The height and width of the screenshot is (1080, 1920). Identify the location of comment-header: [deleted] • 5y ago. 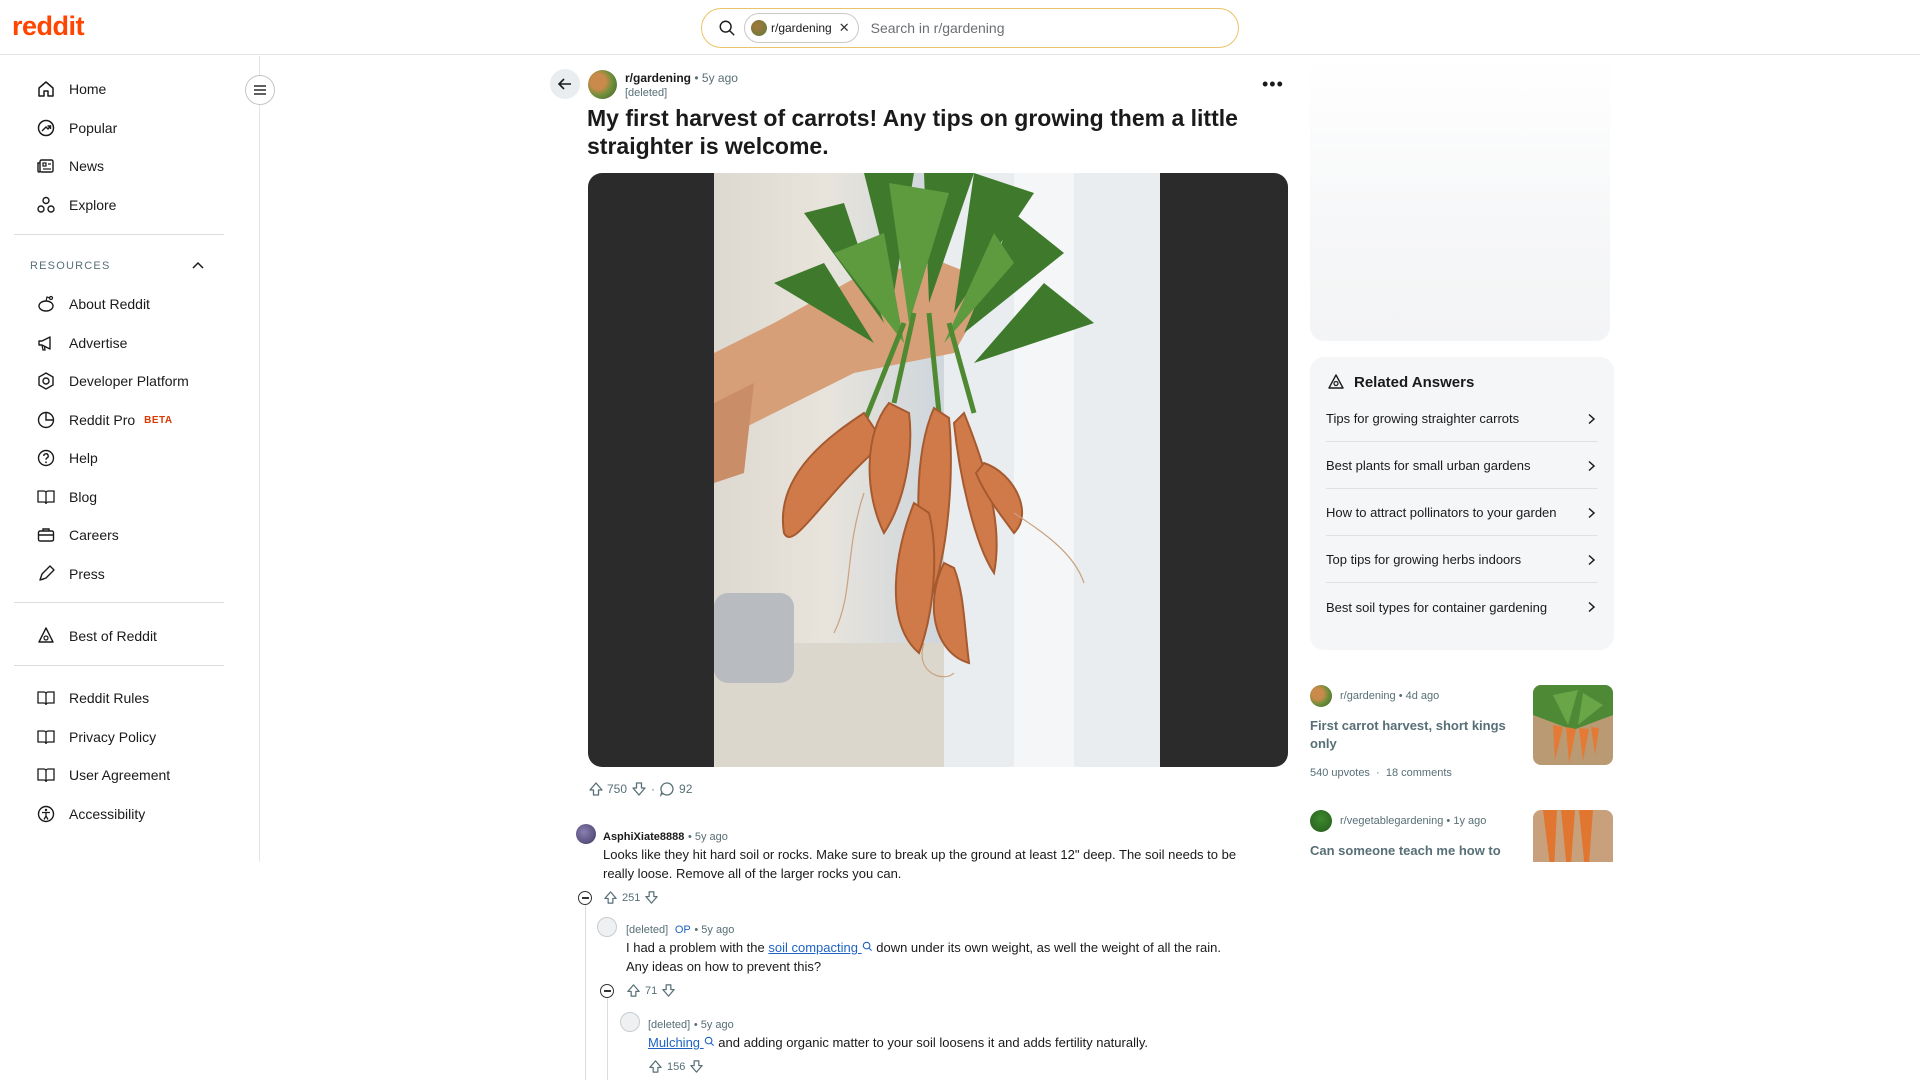
(691, 1023).